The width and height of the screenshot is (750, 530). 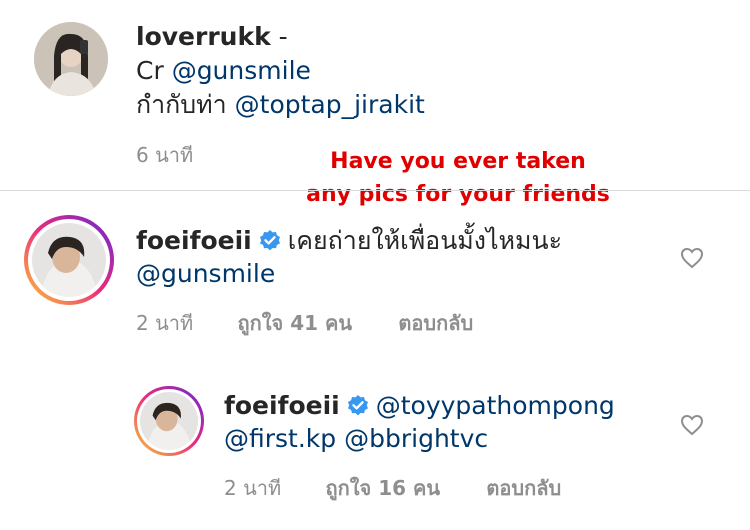 I want to click on comment-2-line2: @first.kp @bbrightvc, so click(x=356, y=439).